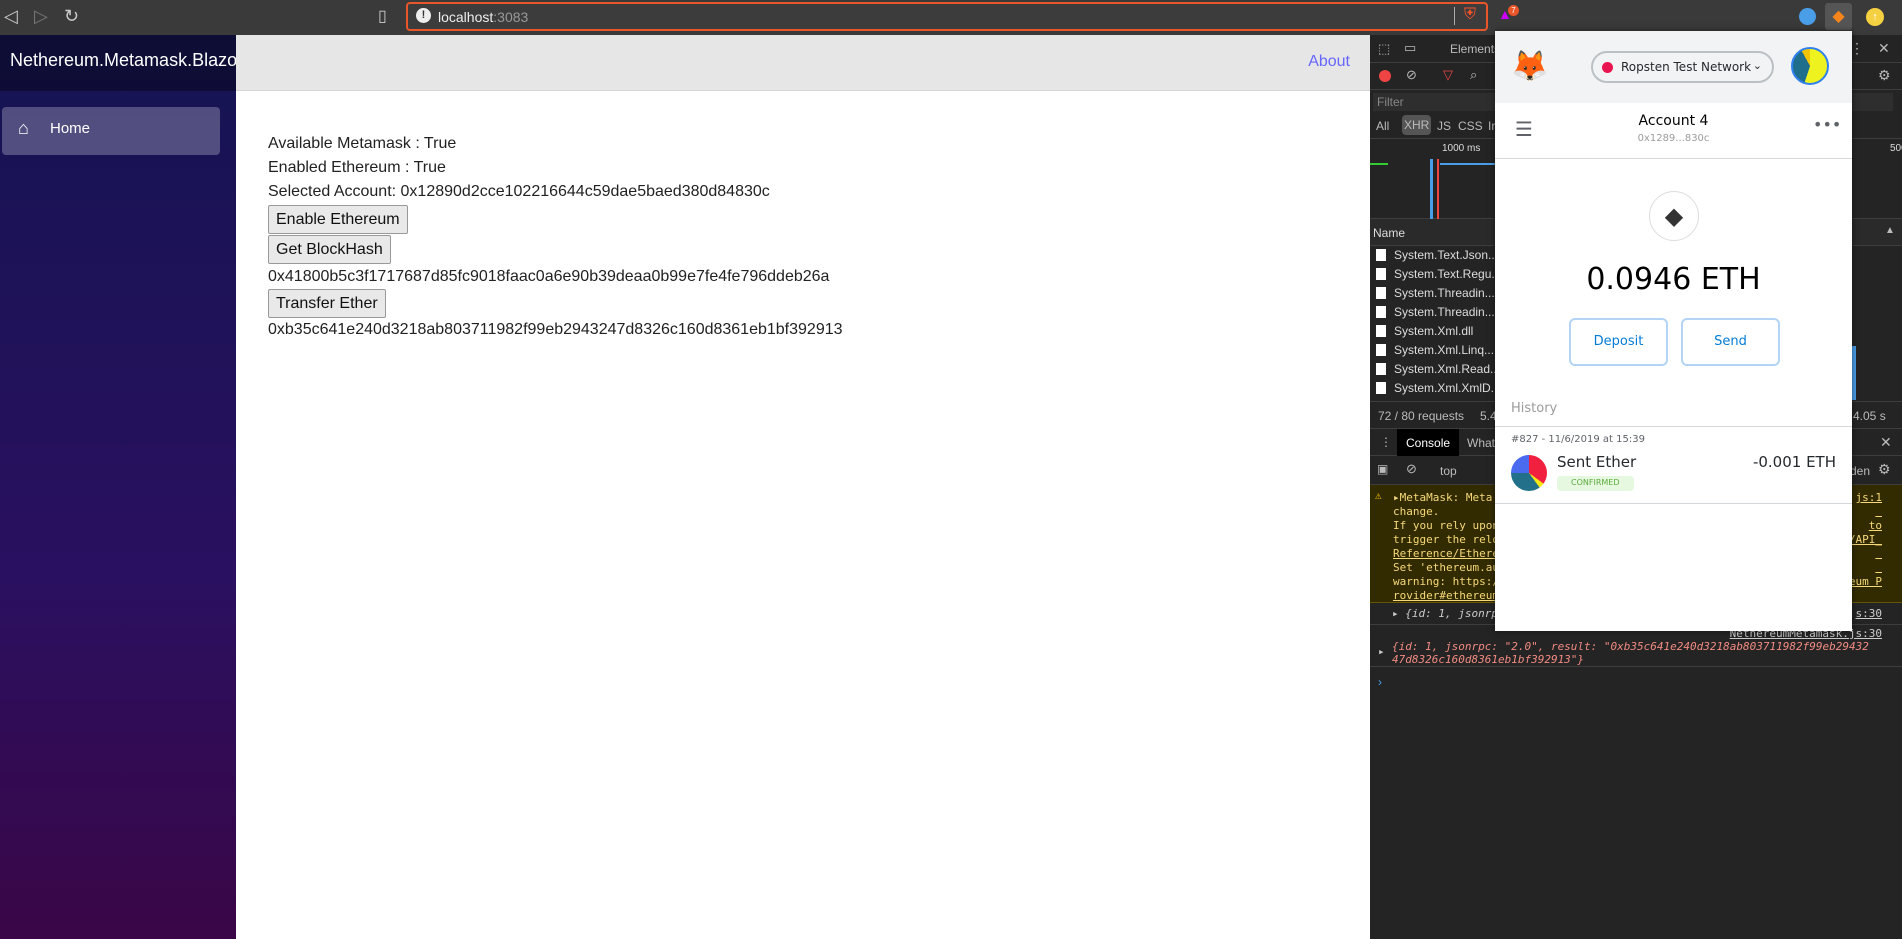  Describe the element at coordinates (1875, 17) in the screenshot. I see `update-icon: ↑` at that location.